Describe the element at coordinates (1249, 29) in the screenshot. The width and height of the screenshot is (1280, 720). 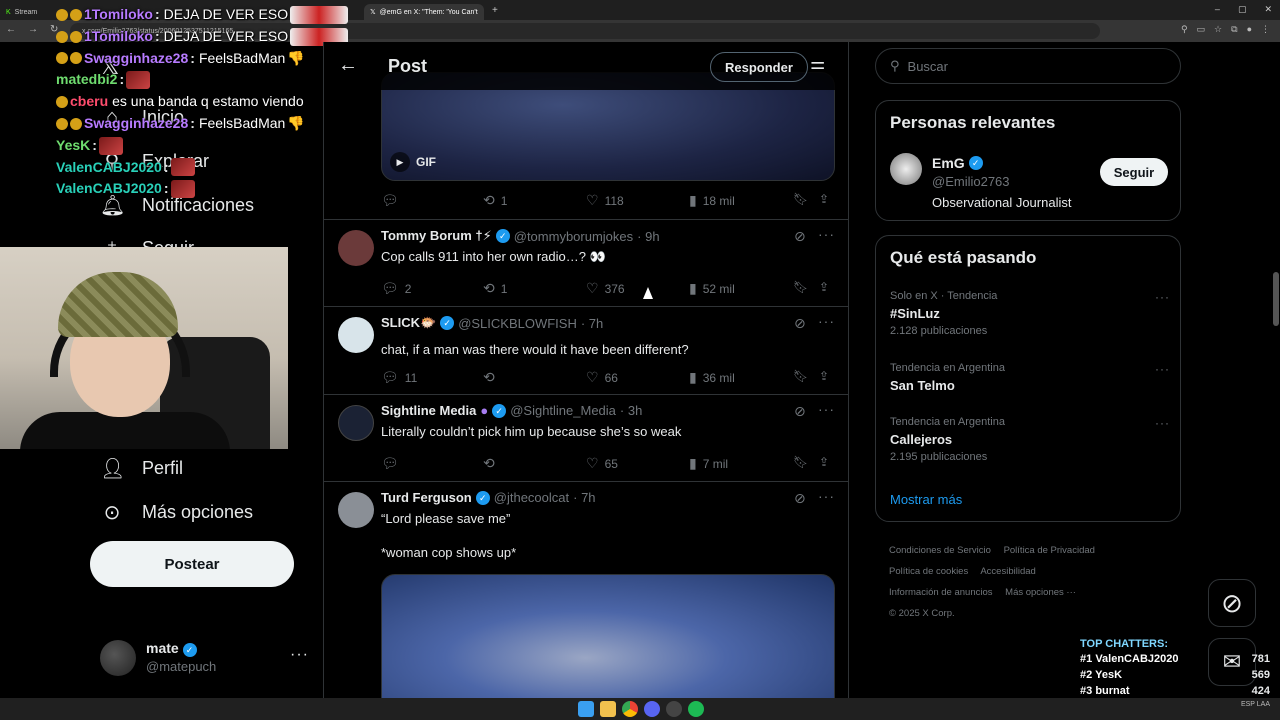
I see `profile-icon: ●` at that location.